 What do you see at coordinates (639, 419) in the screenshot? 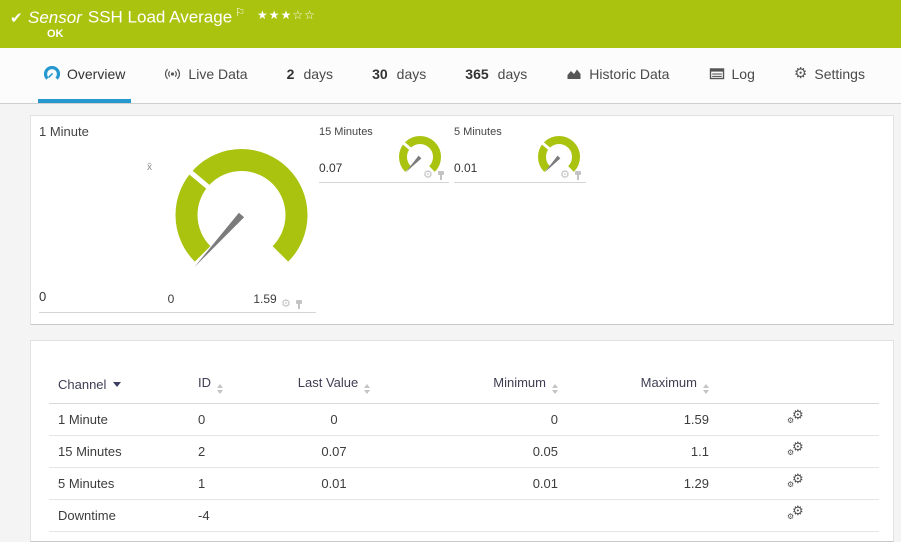
I see `cell-maximum: 1.59` at bounding box center [639, 419].